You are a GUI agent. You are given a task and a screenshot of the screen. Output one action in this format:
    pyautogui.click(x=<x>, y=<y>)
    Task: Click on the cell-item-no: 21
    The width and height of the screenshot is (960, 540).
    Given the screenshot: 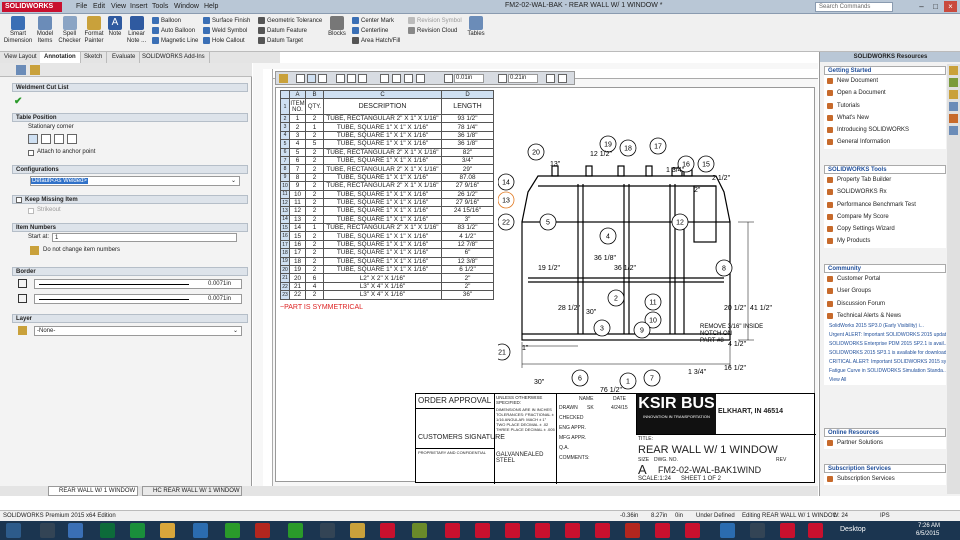 What is the action you would take?
    pyautogui.click(x=297, y=286)
    